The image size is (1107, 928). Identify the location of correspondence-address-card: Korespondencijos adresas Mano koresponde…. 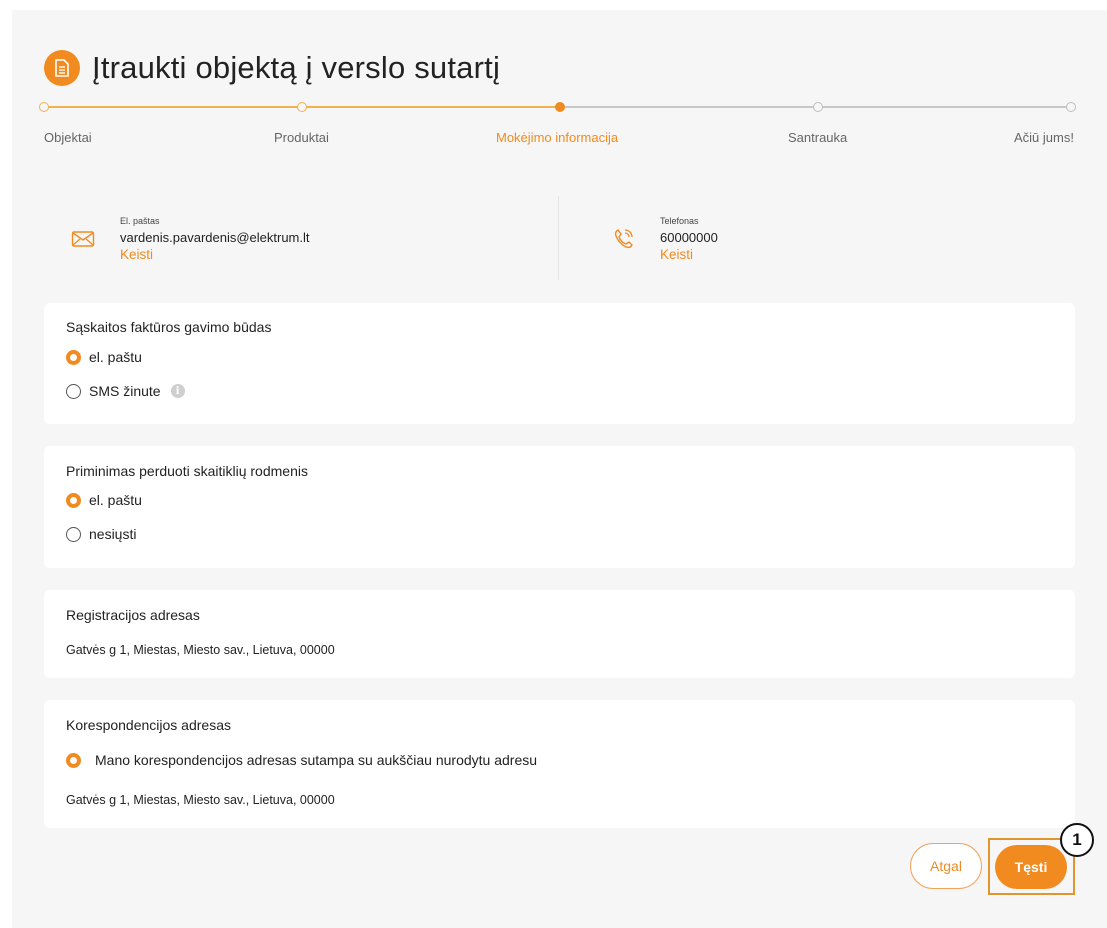
(559, 764).